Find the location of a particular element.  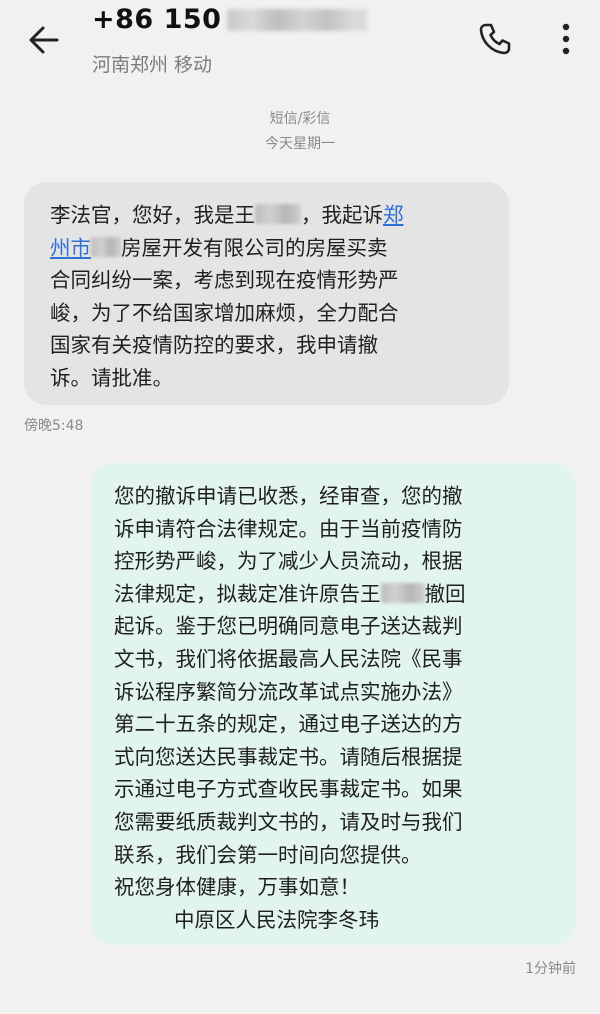

message-type-label: 短信/彩信 is located at coordinates (300, 119).